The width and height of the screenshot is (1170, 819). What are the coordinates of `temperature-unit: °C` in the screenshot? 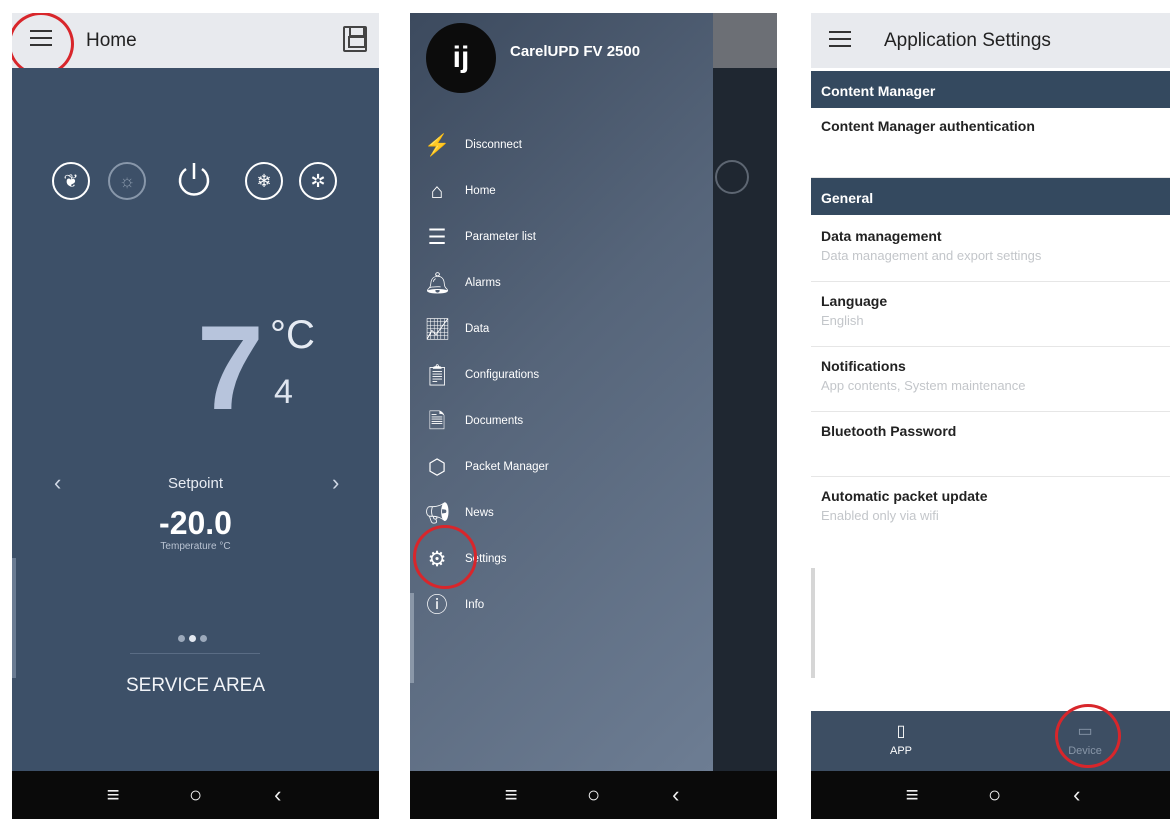 It's located at (292, 335).